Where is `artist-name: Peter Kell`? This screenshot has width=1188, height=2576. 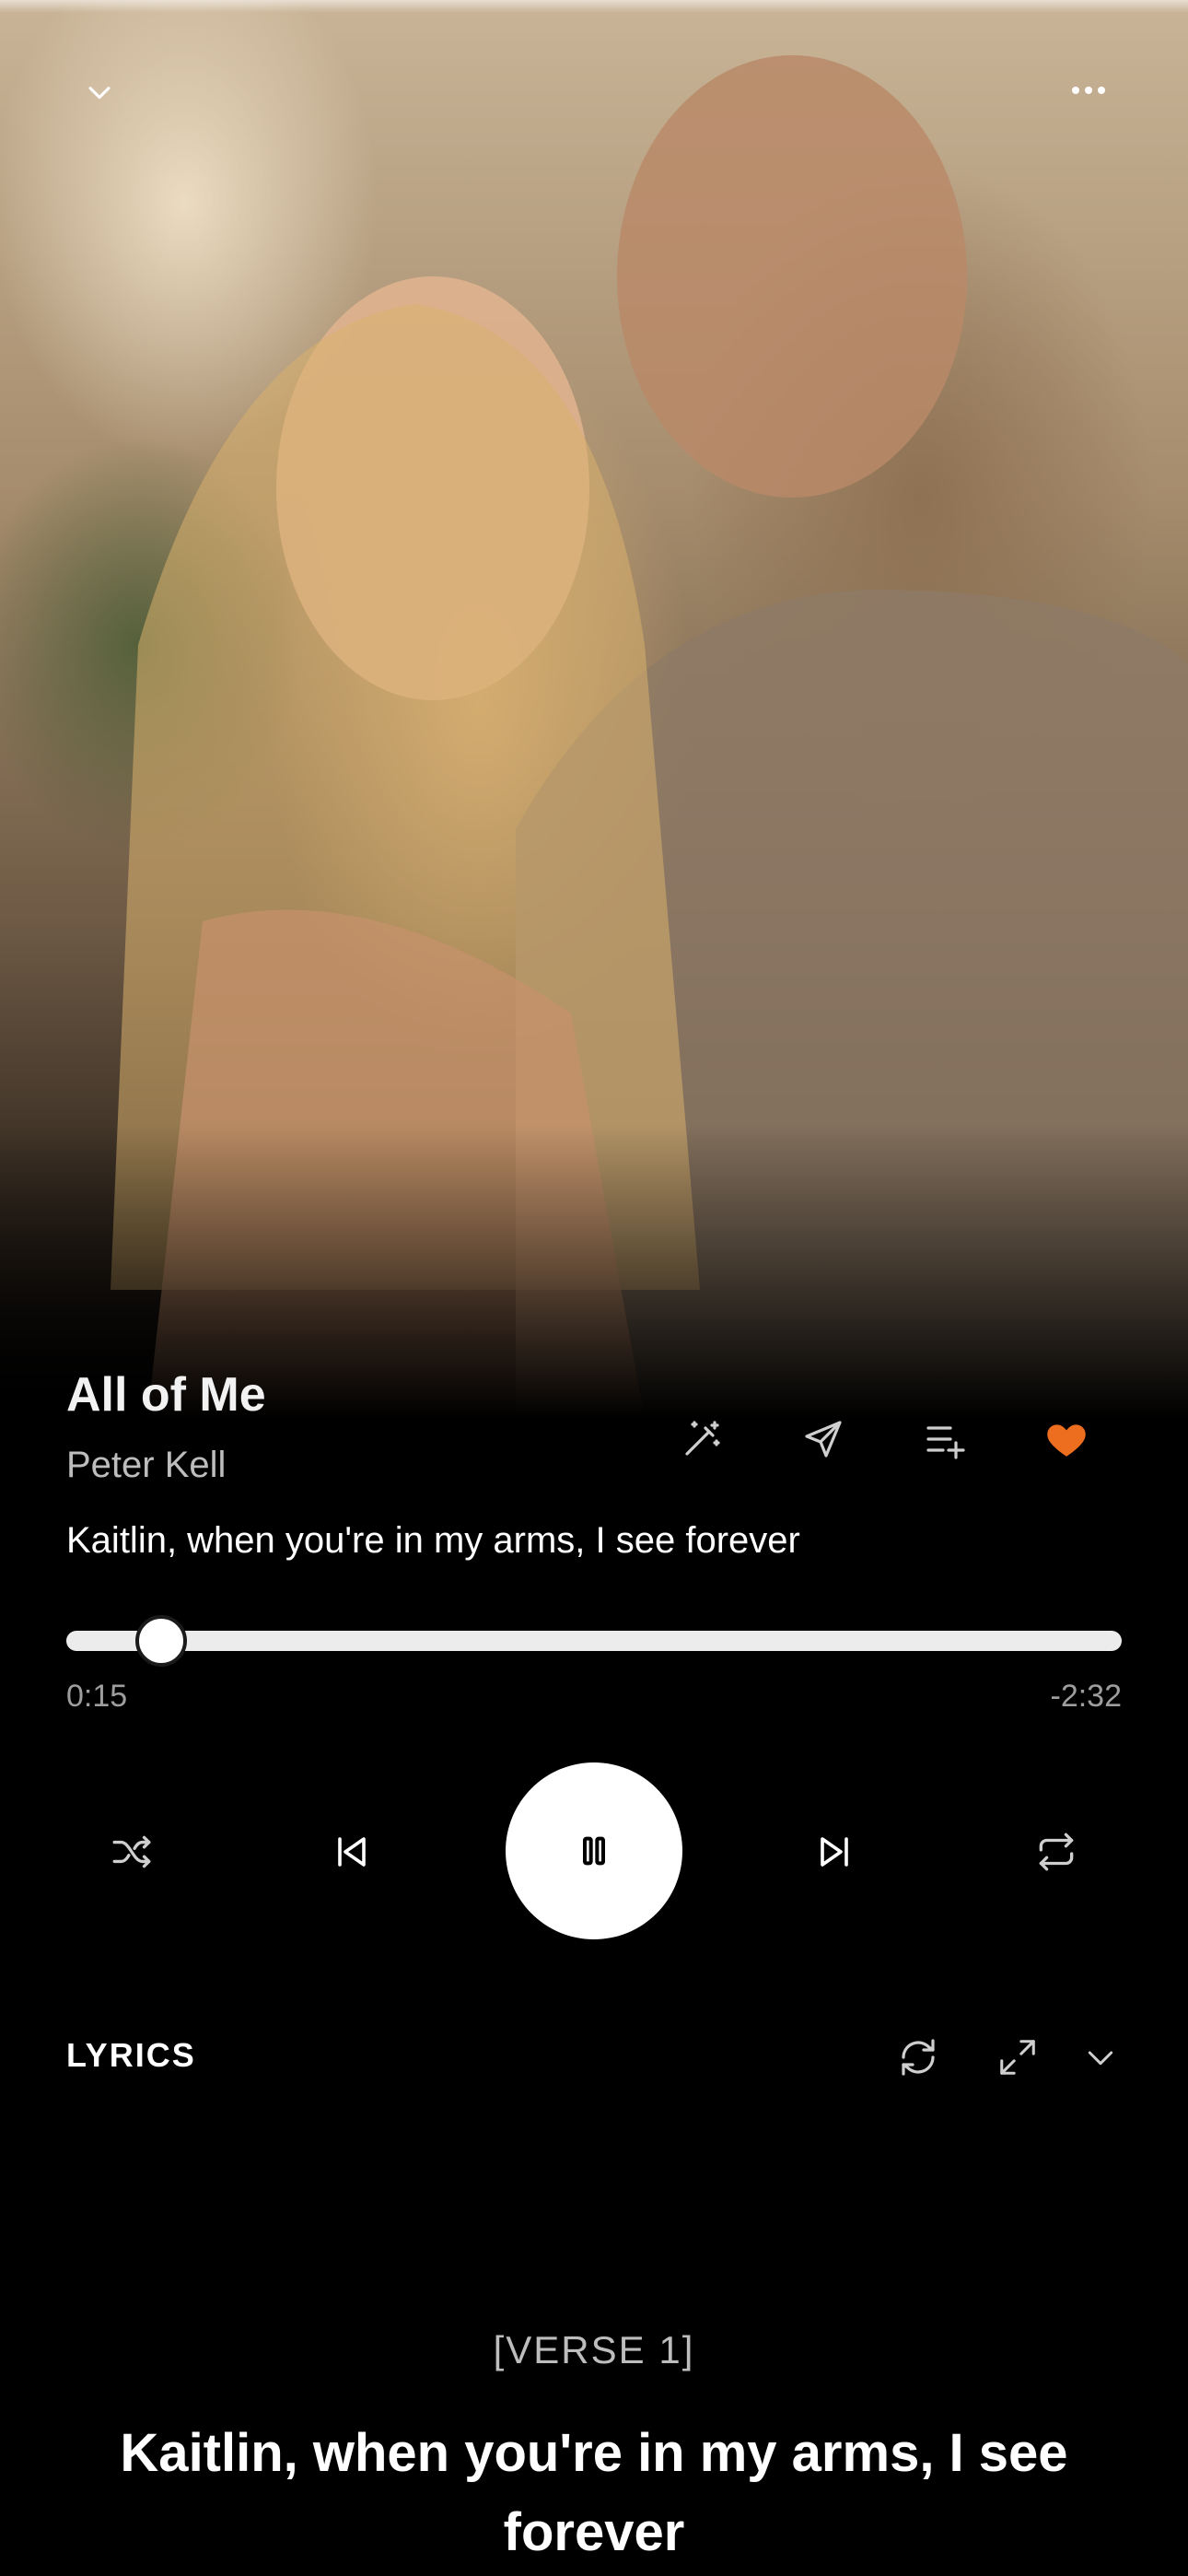
artist-name: Peter Kell is located at coordinates (146, 1465).